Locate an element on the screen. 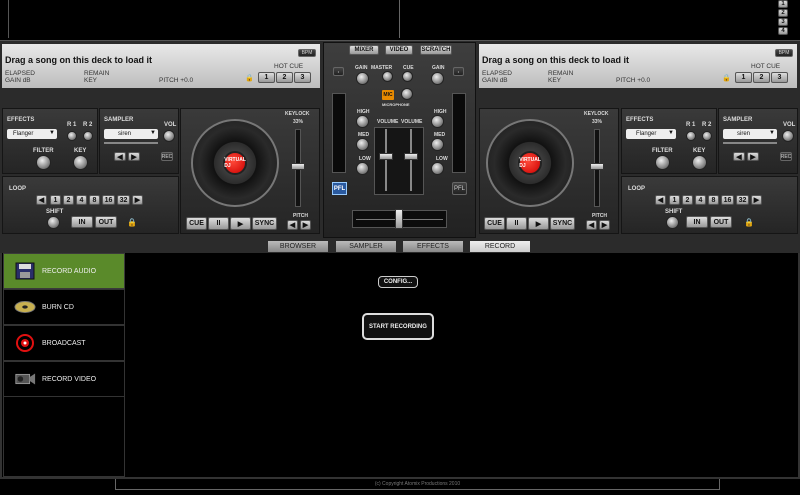 This screenshot has width=800, height=495. right-play-button: ▶ is located at coordinates (538, 223).